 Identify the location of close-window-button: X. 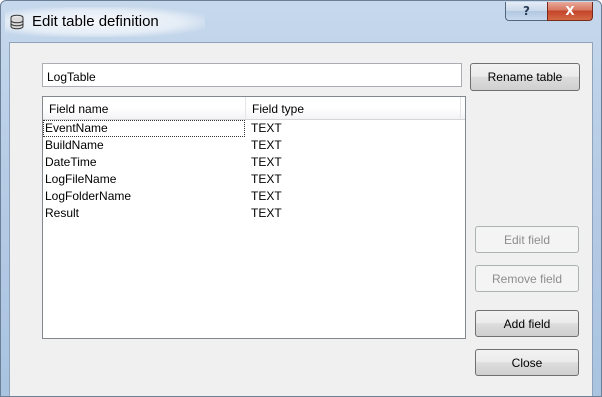
(570, 11).